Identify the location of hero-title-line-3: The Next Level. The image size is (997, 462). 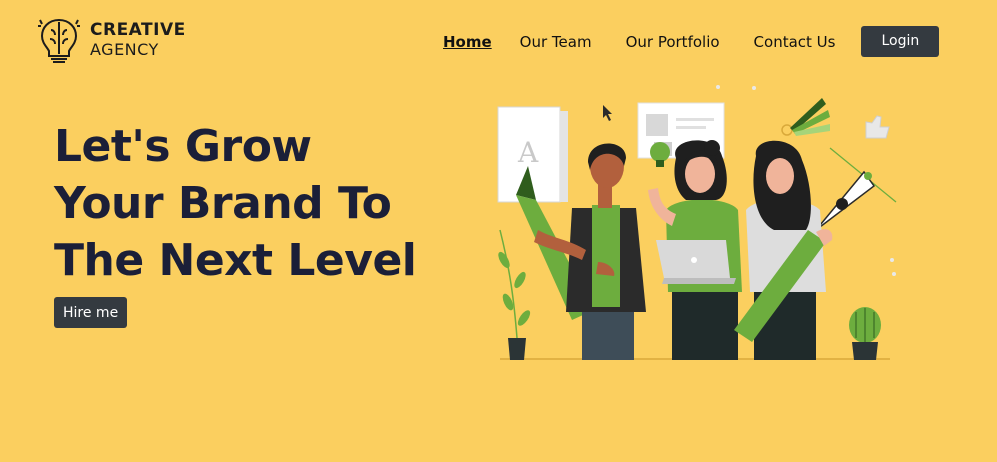
(235, 260).